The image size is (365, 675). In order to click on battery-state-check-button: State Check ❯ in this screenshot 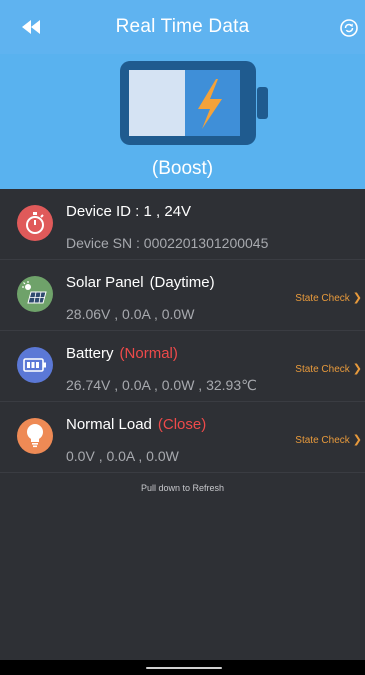, I will do `click(328, 368)`.